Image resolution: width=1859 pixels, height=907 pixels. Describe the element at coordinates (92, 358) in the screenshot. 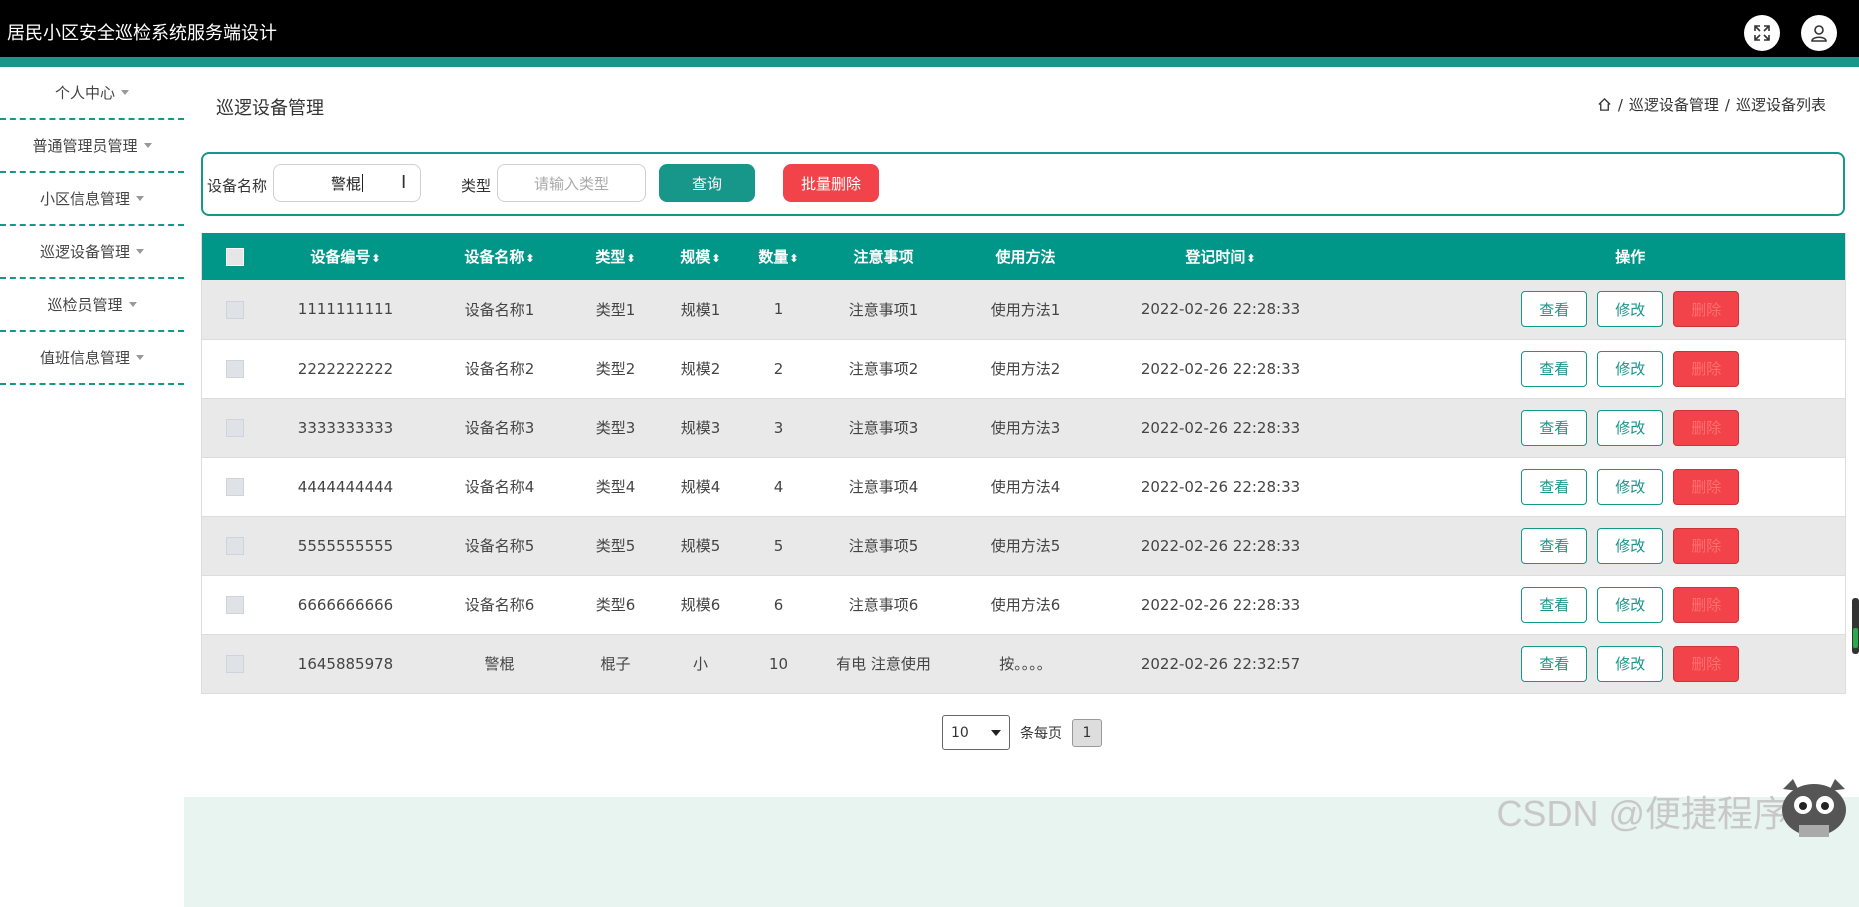

I see `sidebar-item-duty-info: 值班信息管理` at that location.